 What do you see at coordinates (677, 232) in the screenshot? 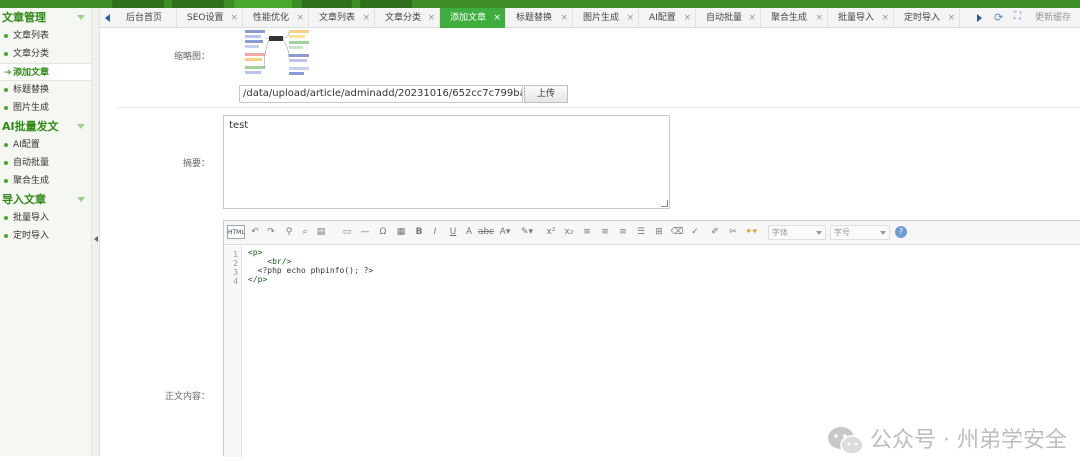
I see `clear-format-icon: ⌫` at bounding box center [677, 232].